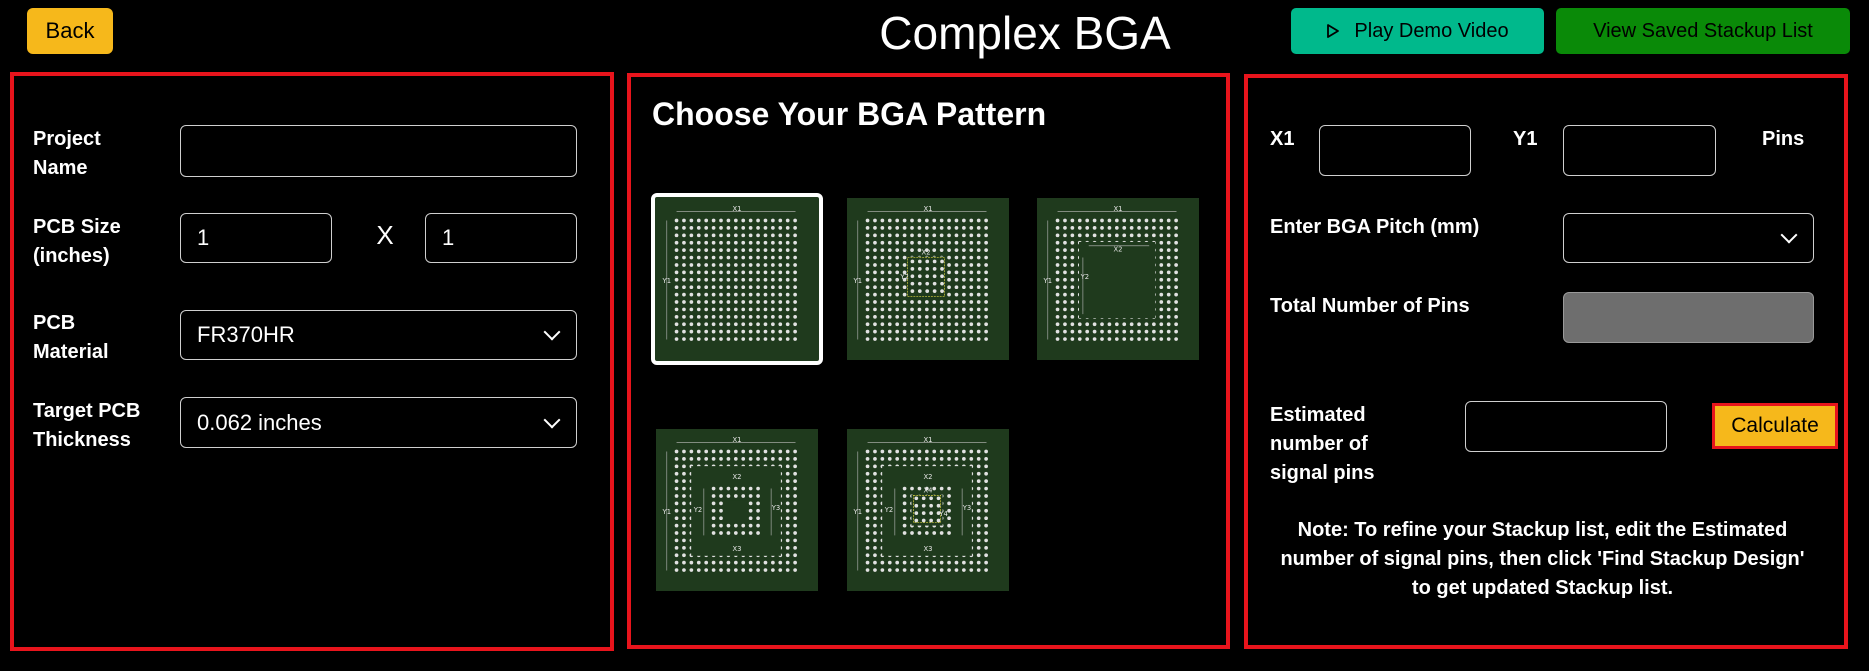  What do you see at coordinates (1703, 31) in the screenshot?
I see `view-saved-stackup-list-button: View Saved Stackup List` at bounding box center [1703, 31].